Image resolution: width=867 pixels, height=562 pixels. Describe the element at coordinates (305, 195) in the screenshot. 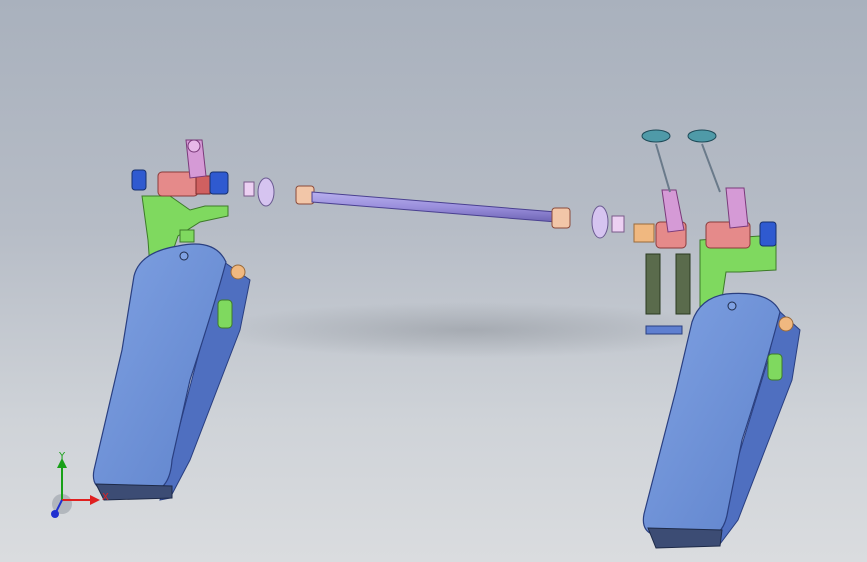

I see `left-shaft-collar` at that location.